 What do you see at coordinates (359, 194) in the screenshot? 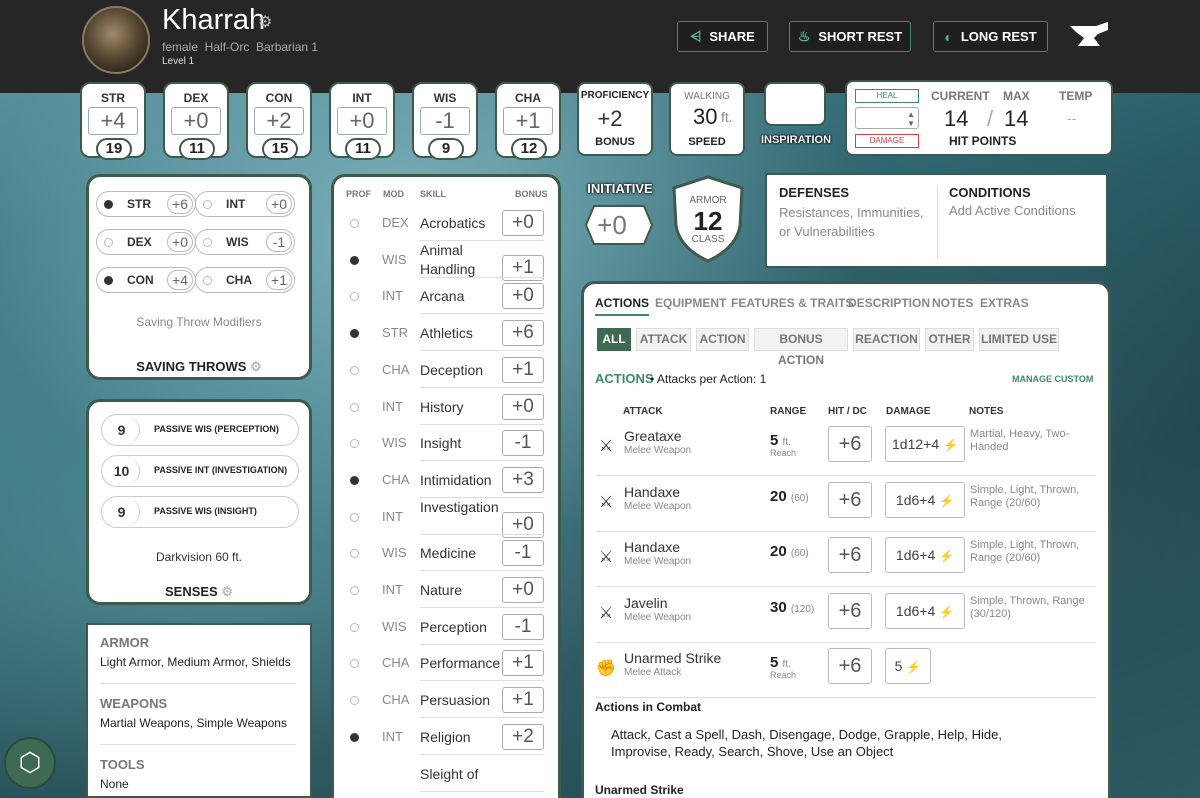
I see `skills-header-prof: PROF` at bounding box center [359, 194].